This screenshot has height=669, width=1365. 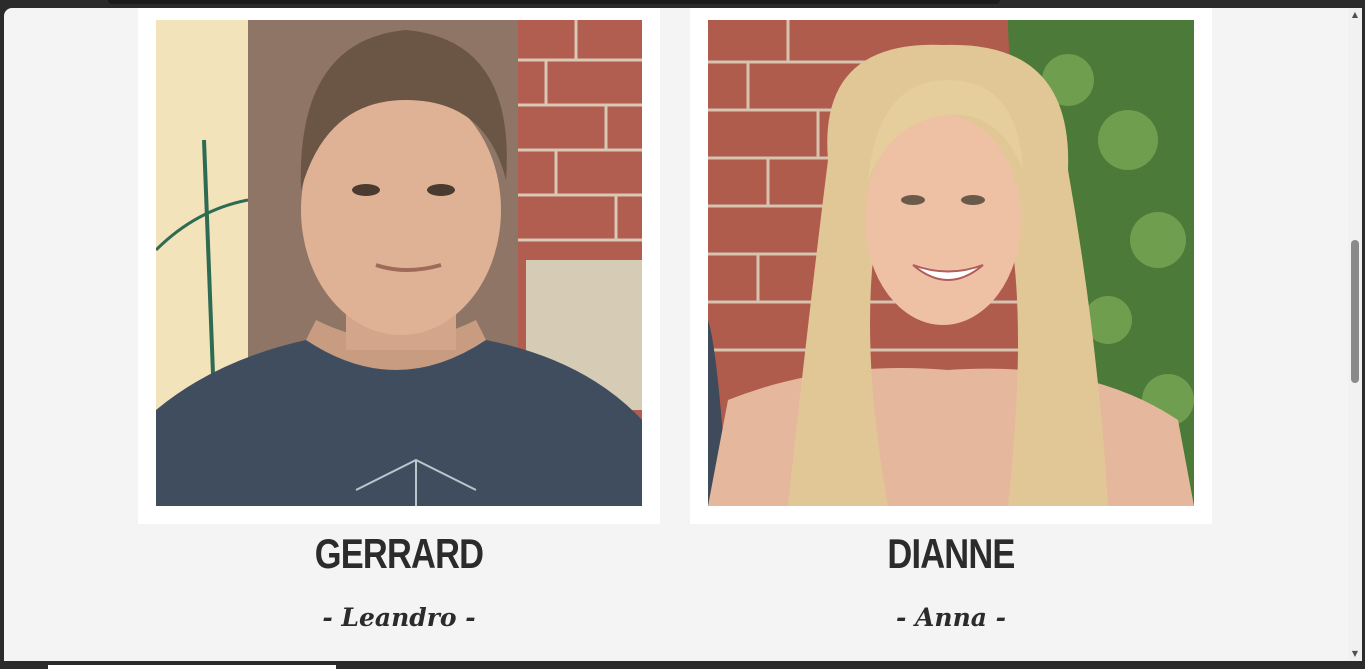 What do you see at coordinates (1355, 654) in the screenshot?
I see `scroll-down-arrow-icon: ▼` at bounding box center [1355, 654].